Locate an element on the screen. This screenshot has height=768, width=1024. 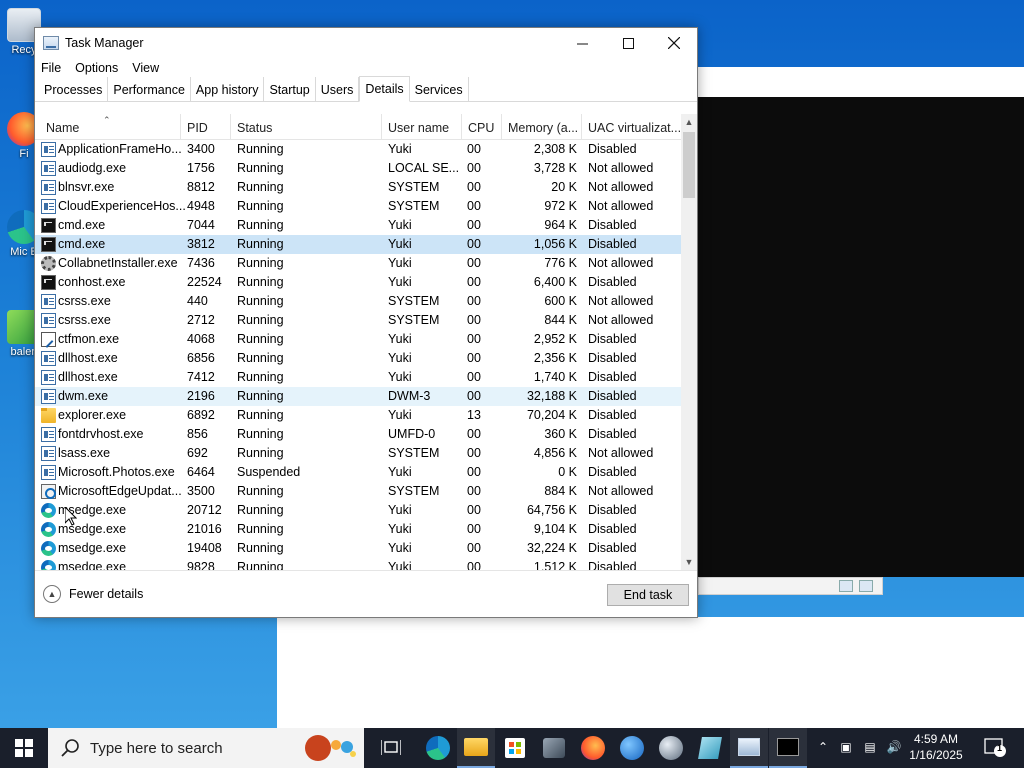
start-button is located at coordinates (24, 748).